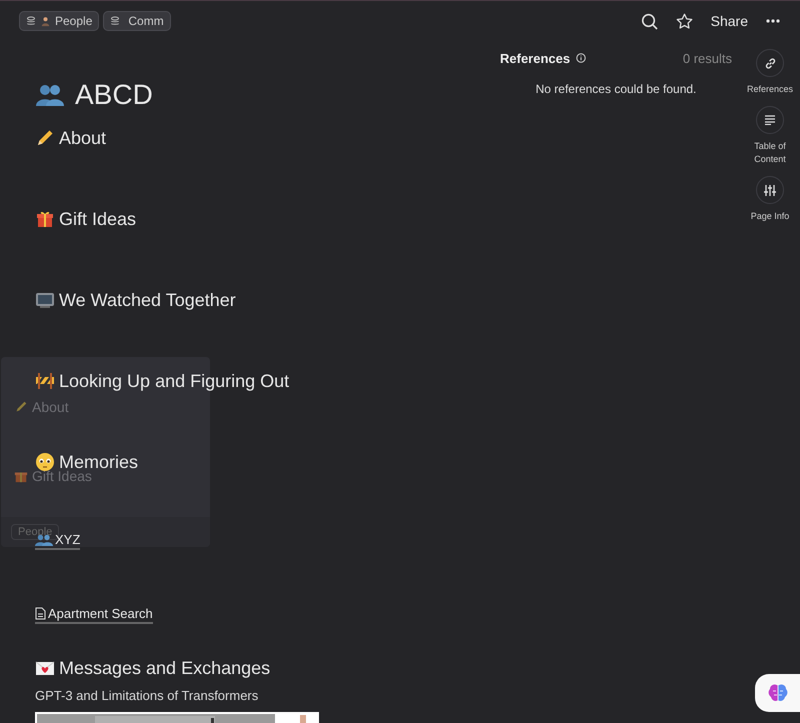  Describe the element at coordinates (97, 219) in the screenshot. I see `section-heading: Gift Ideas` at that location.